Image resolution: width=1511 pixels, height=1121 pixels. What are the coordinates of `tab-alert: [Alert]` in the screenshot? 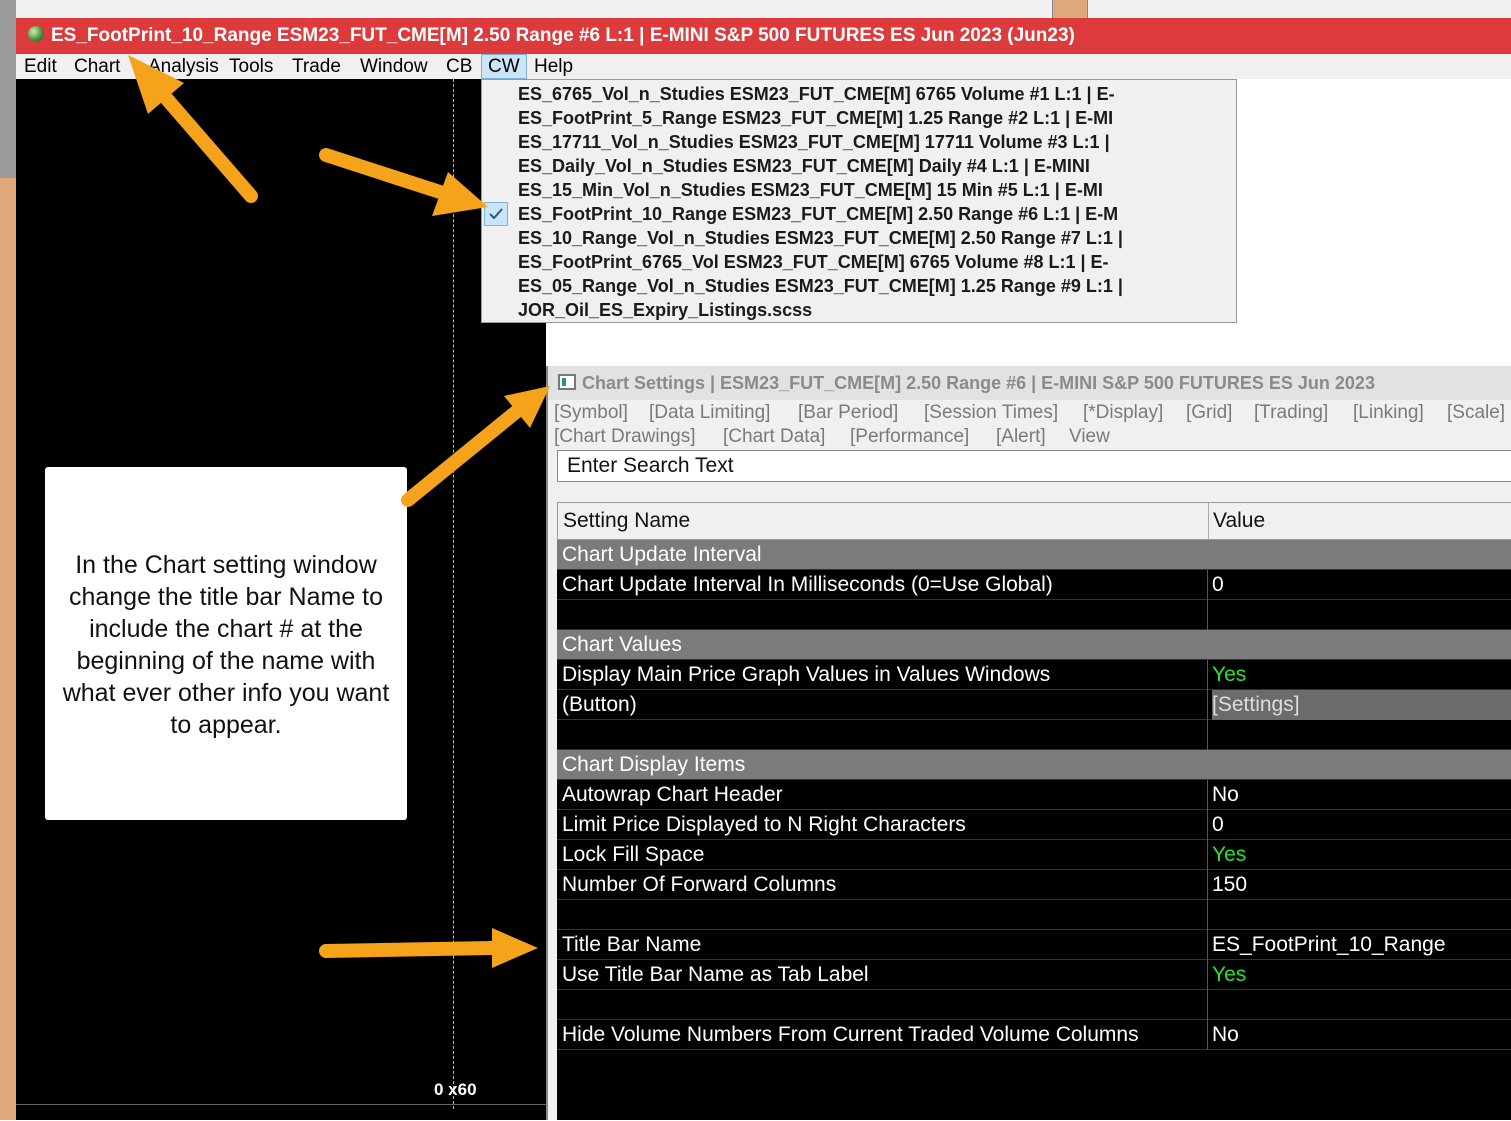 It's located at (1021, 437).